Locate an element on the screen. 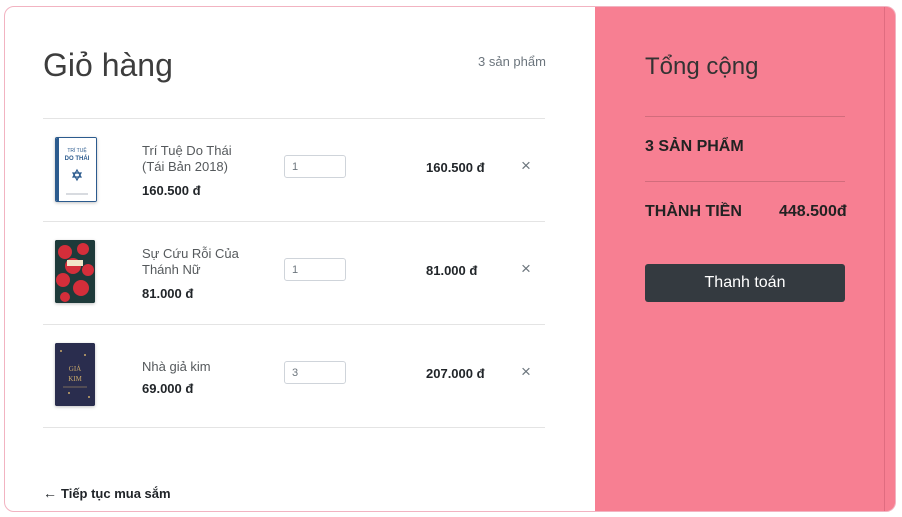 The width and height of the screenshot is (902, 517). page-title: Giỏ hàng is located at coordinates (108, 65).